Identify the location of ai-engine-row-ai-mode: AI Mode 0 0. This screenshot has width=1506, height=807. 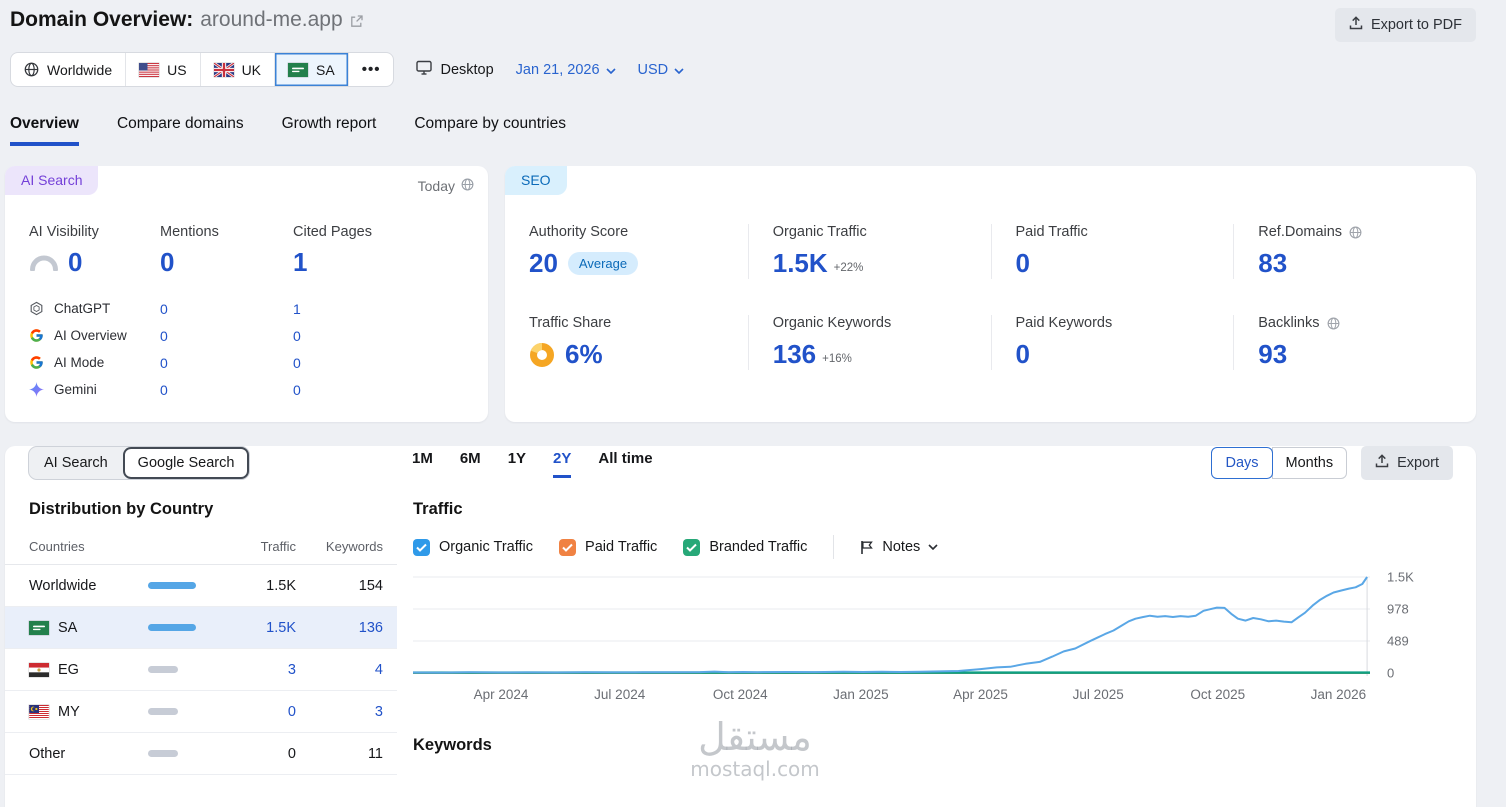
(246, 362).